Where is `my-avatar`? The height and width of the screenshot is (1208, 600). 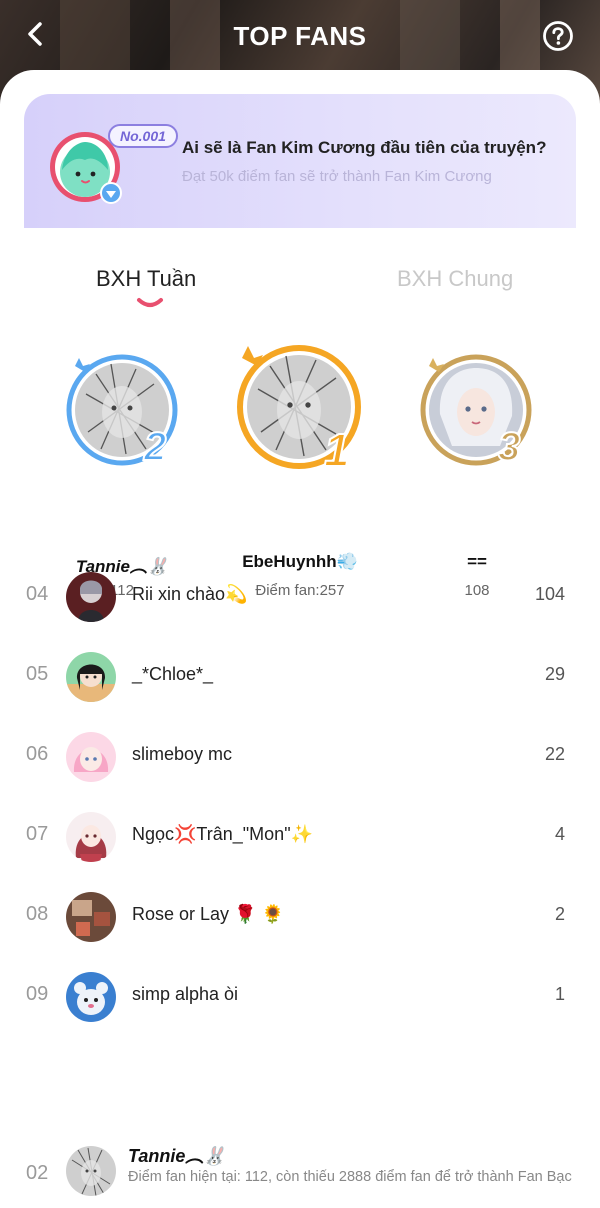 my-avatar is located at coordinates (91, 1171).